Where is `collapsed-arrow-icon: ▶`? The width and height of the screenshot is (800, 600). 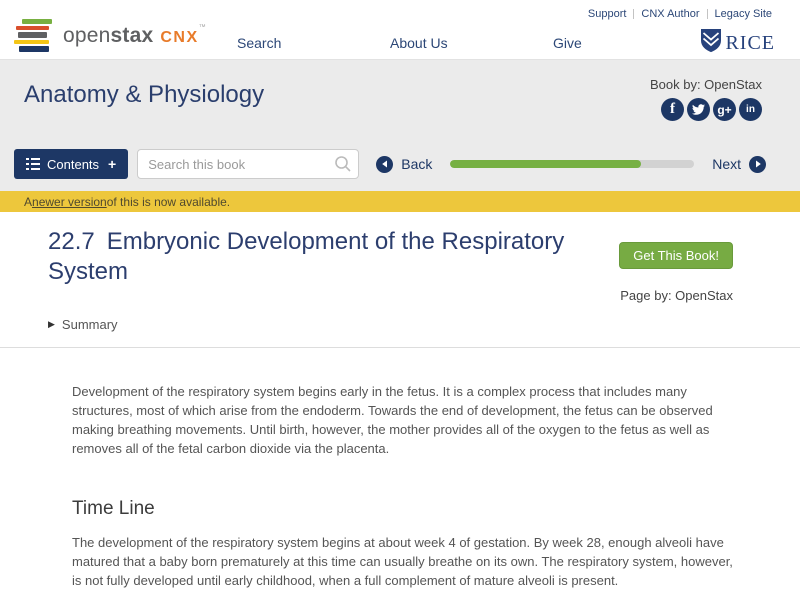 collapsed-arrow-icon: ▶ is located at coordinates (51, 324).